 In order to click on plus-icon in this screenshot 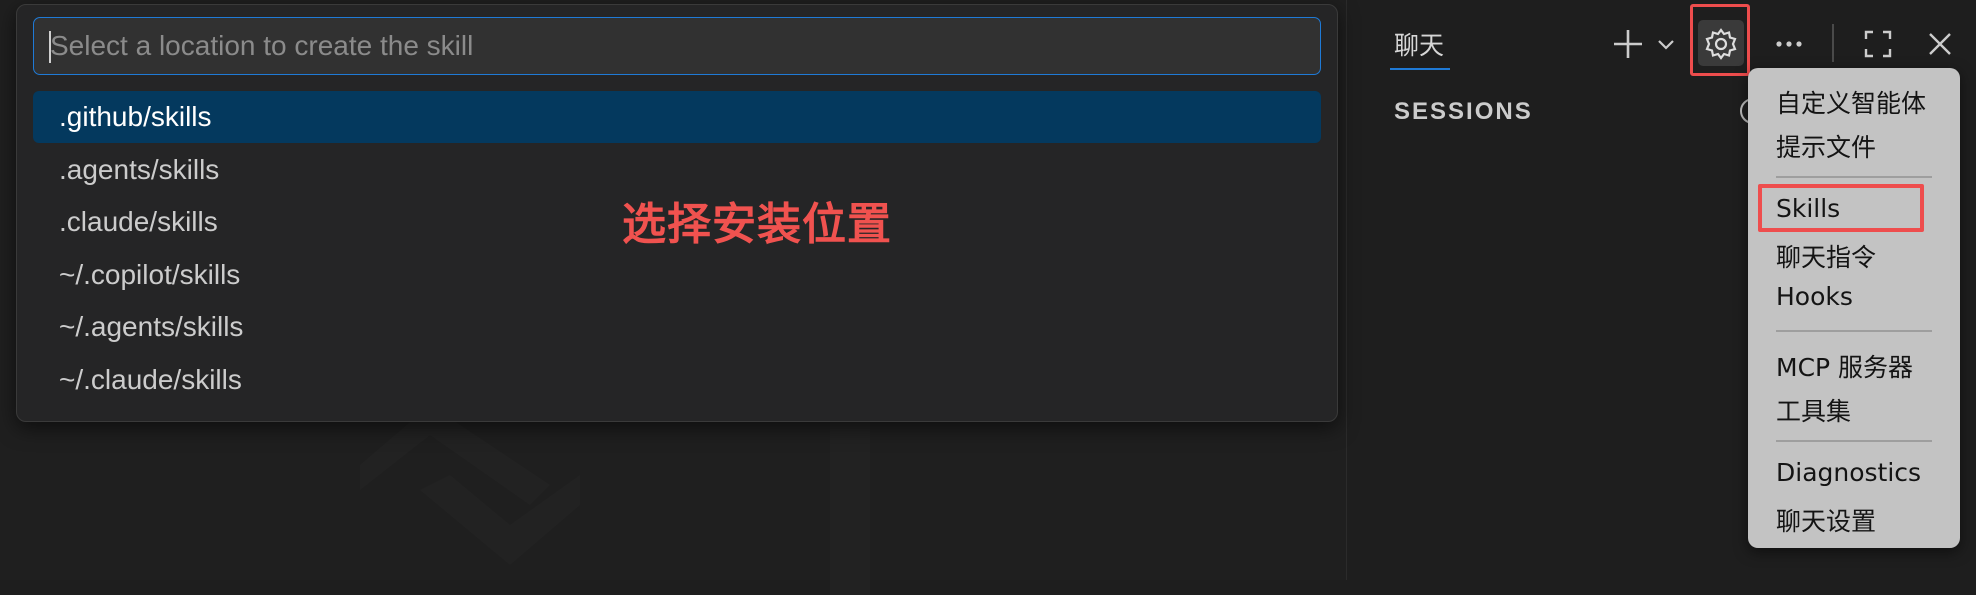, I will do `click(1628, 44)`.